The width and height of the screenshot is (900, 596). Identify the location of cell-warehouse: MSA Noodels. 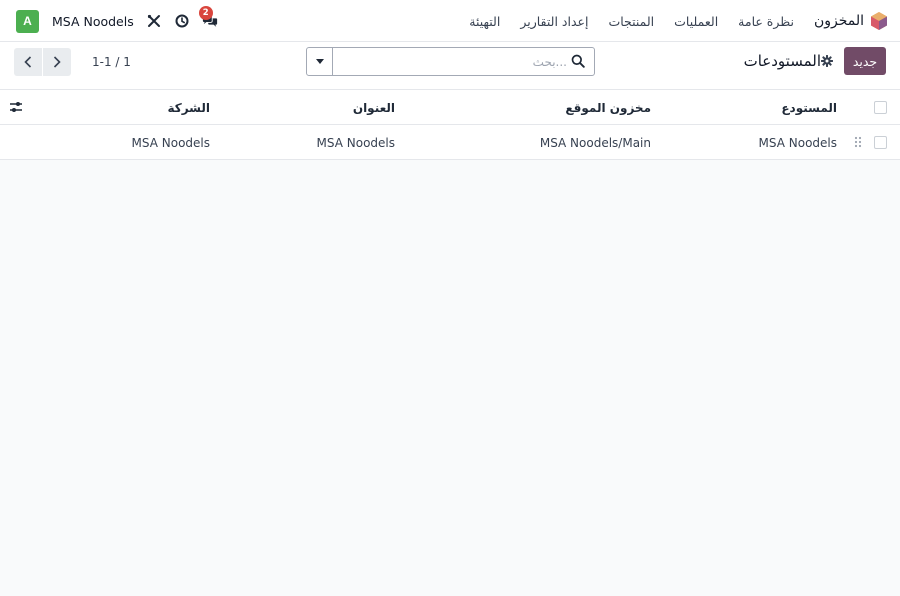
(797, 142).